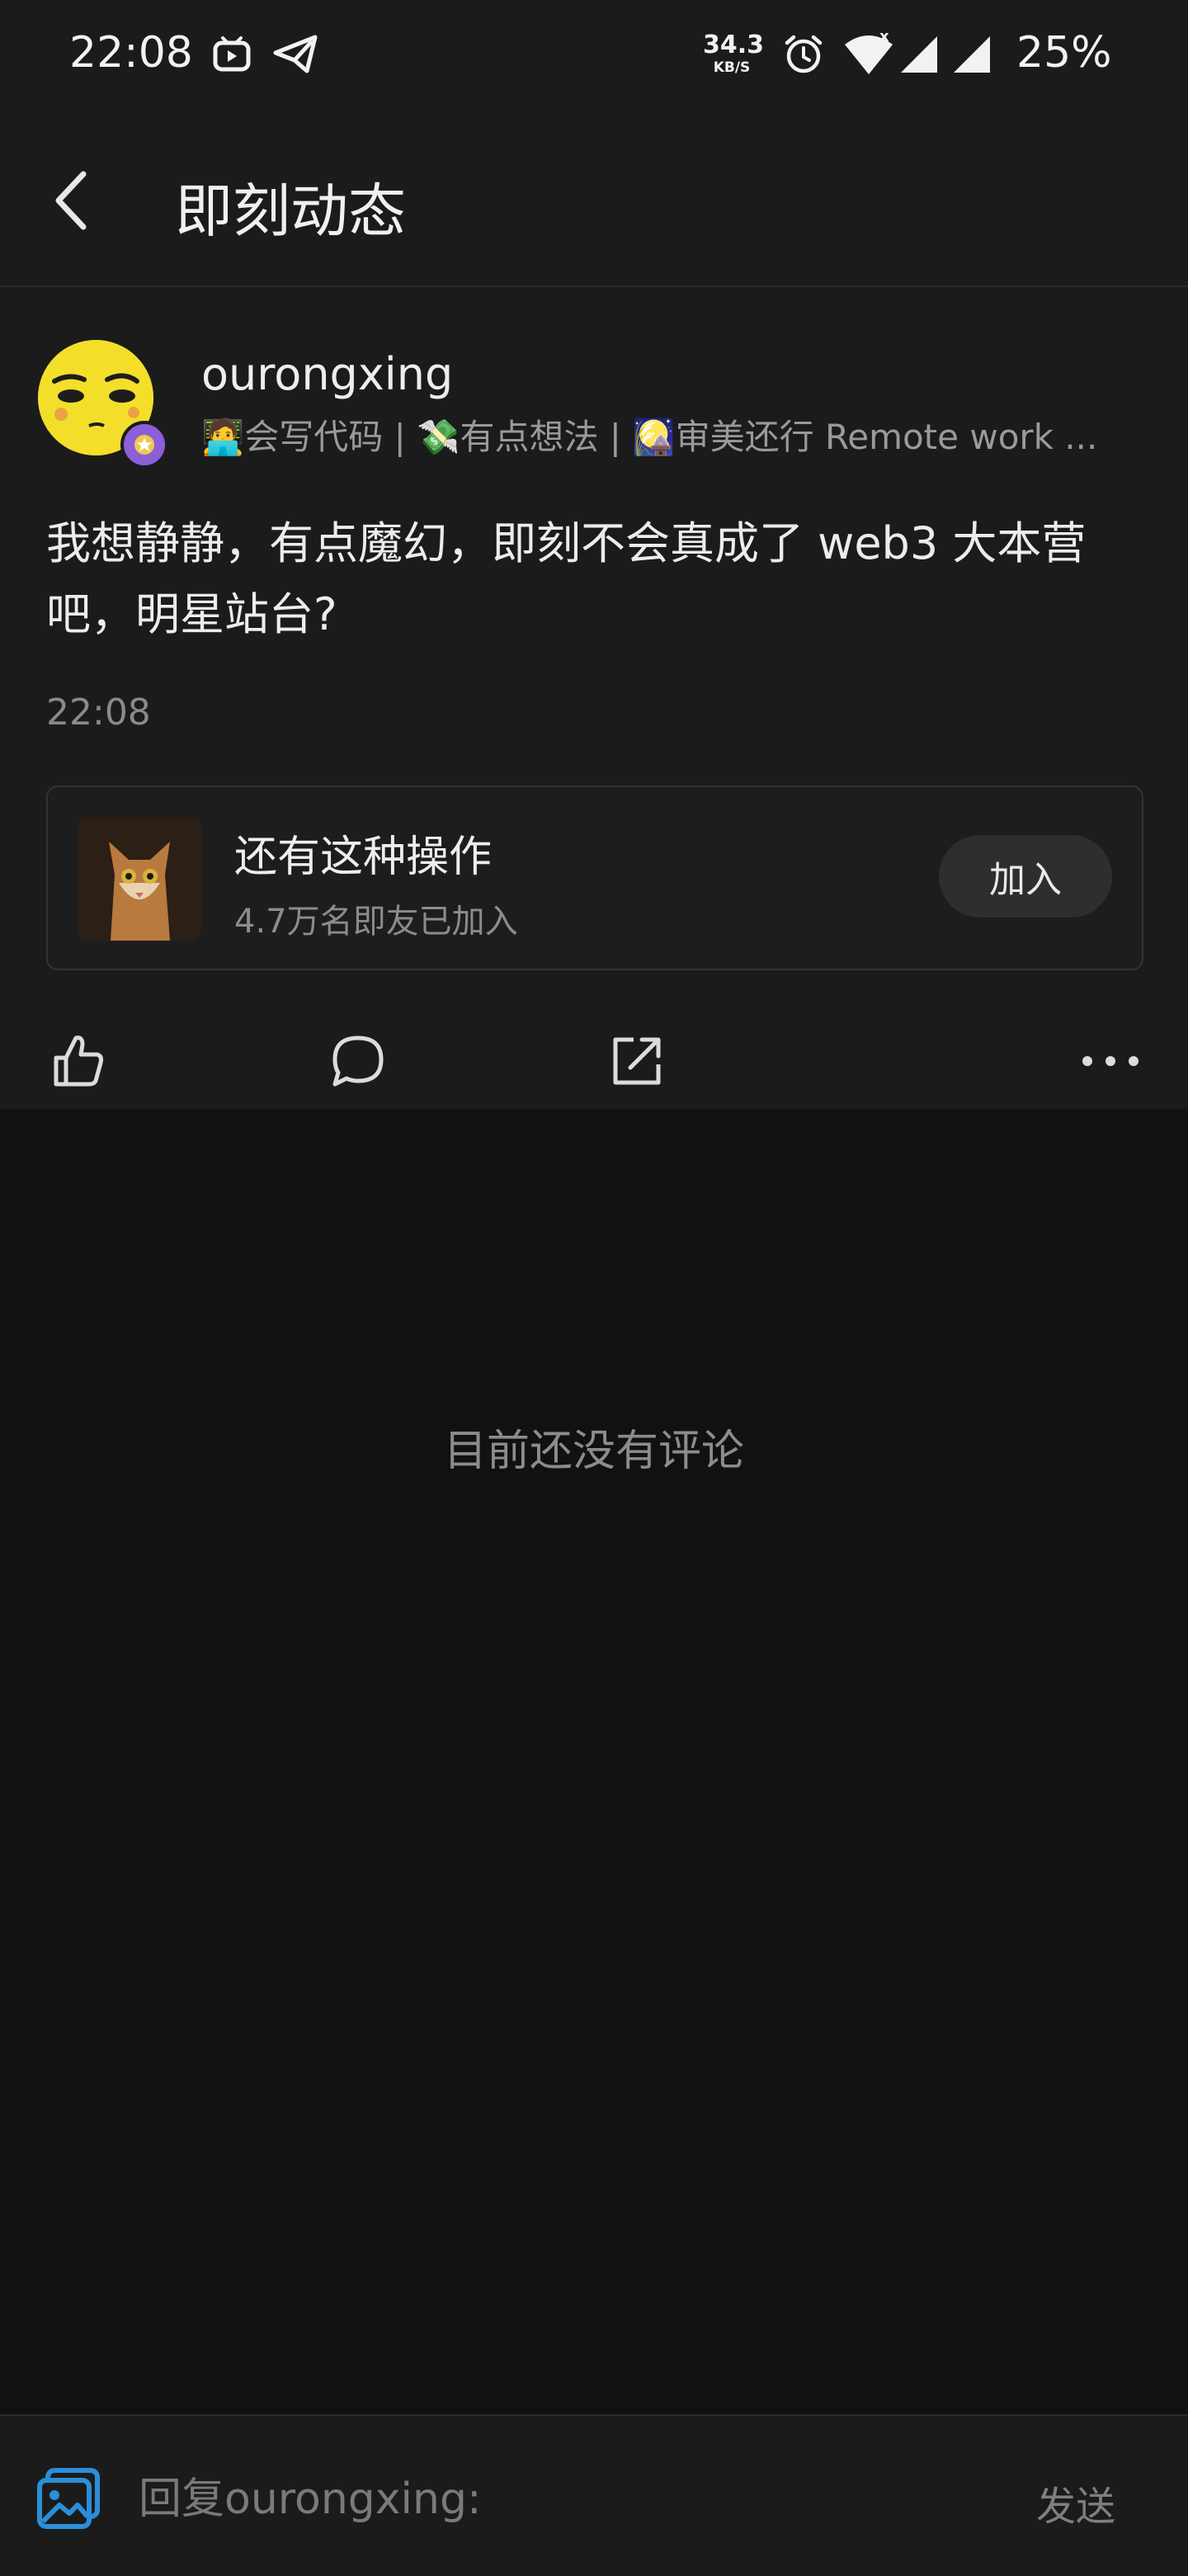 Image resolution: width=1188 pixels, height=2576 pixels. Describe the element at coordinates (98, 712) in the screenshot. I see `post-timestamp: 22:08` at that location.